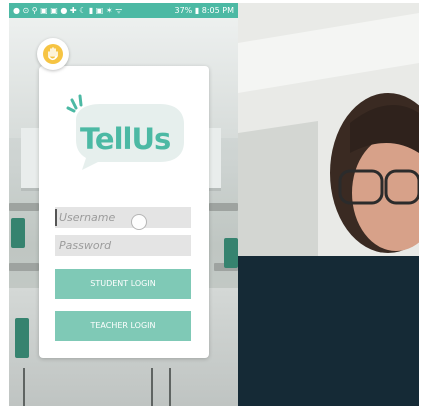 Image resolution: width=421 pixels, height=406 pixels. I want to click on clock: 8:05 PM, so click(217, 10).